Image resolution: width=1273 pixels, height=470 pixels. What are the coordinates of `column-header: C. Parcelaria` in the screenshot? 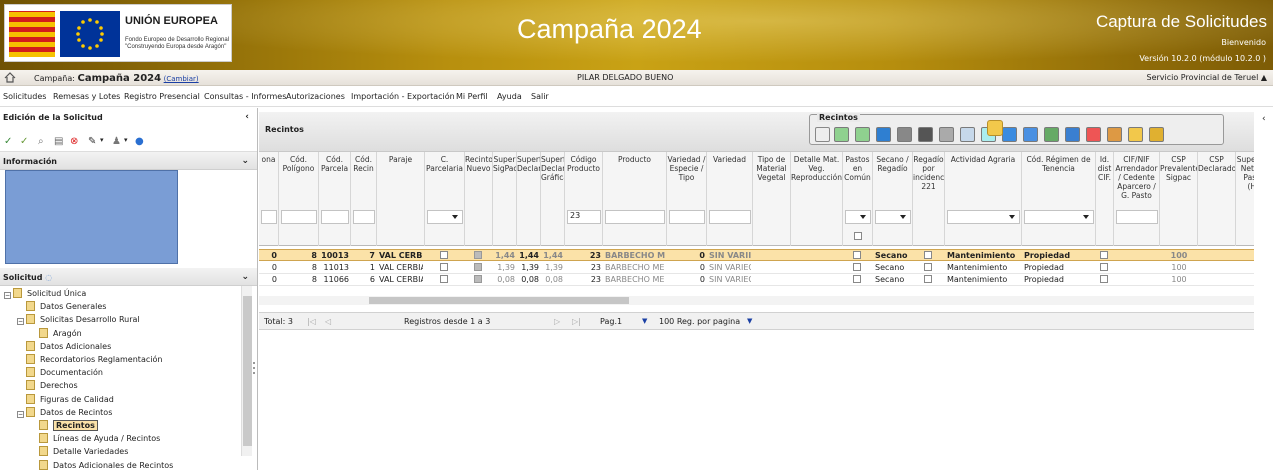 It's located at (445, 199).